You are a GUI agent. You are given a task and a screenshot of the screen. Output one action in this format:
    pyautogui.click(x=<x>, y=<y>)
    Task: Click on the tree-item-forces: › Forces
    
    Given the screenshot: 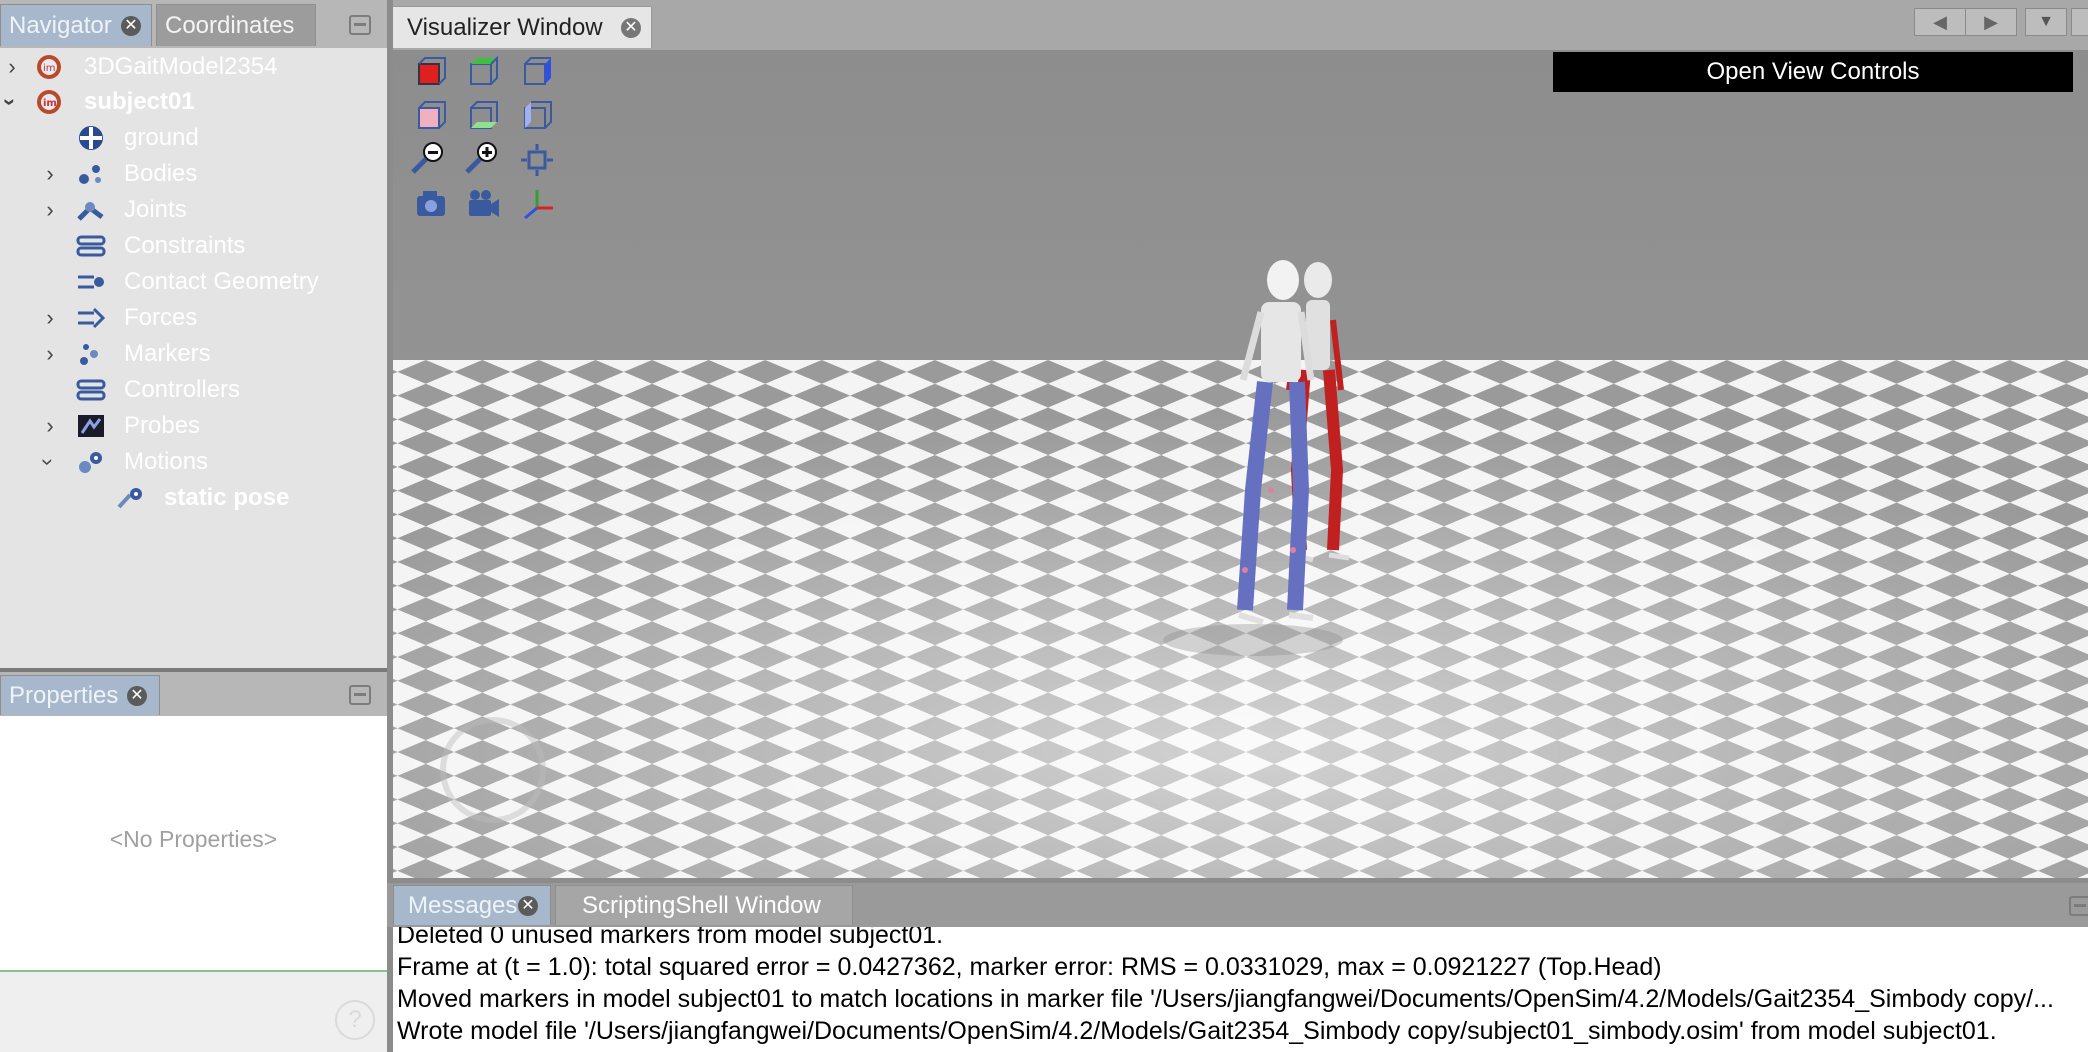 What is the action you would take?
    pyautogui.click(x=193, y=318)
    